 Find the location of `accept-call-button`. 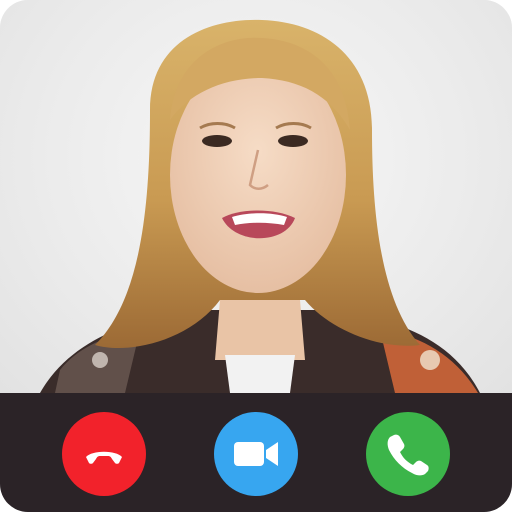

accept-call-button is located at coordinates (408, 454).